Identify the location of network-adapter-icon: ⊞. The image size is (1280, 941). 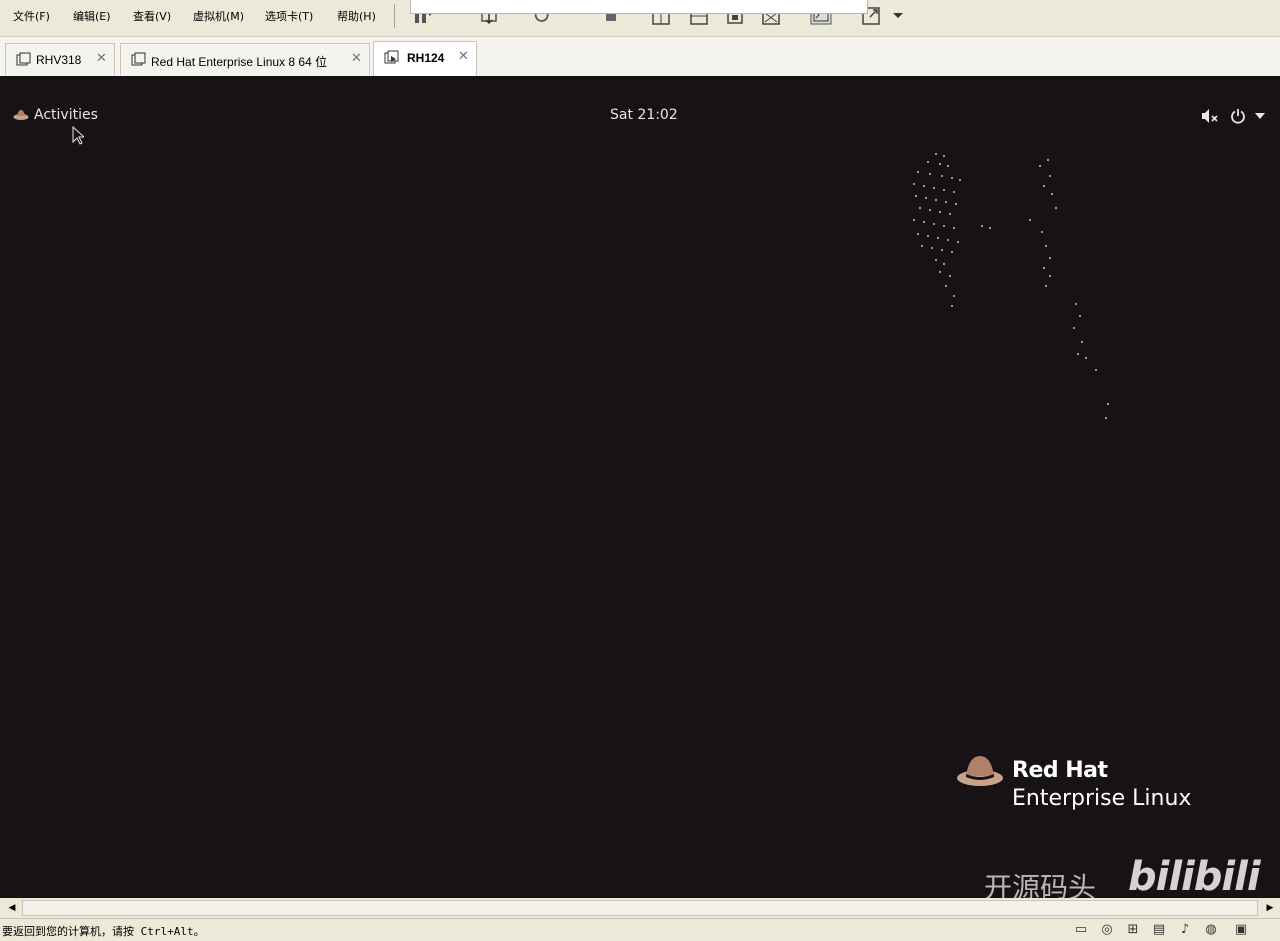
(1133, 930).